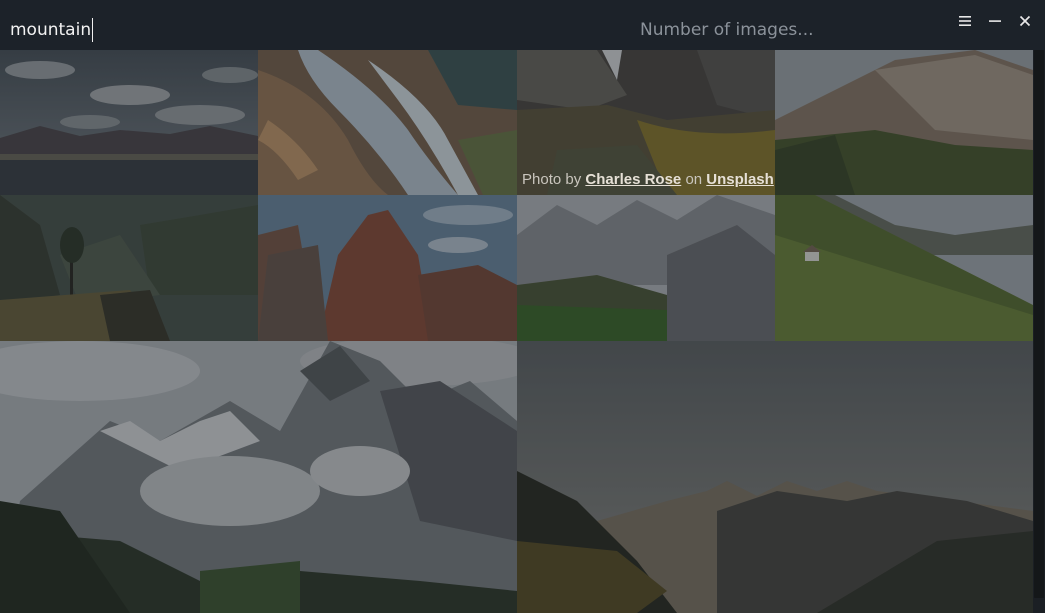 The width and height of the screenshot is (1045, 613). I want to click on hamburger-menu-icon, so click(965, 21).